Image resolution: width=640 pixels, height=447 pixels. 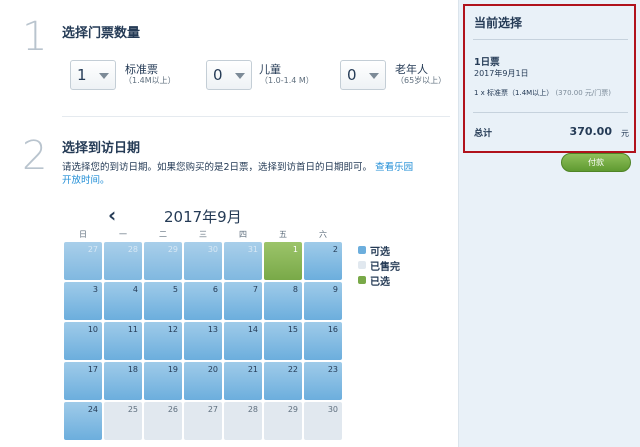 What do you see at coordinates (112, 215) in the screenshot?
I see `chevron-left-icon: ‹` at bounding box center [112, 215].